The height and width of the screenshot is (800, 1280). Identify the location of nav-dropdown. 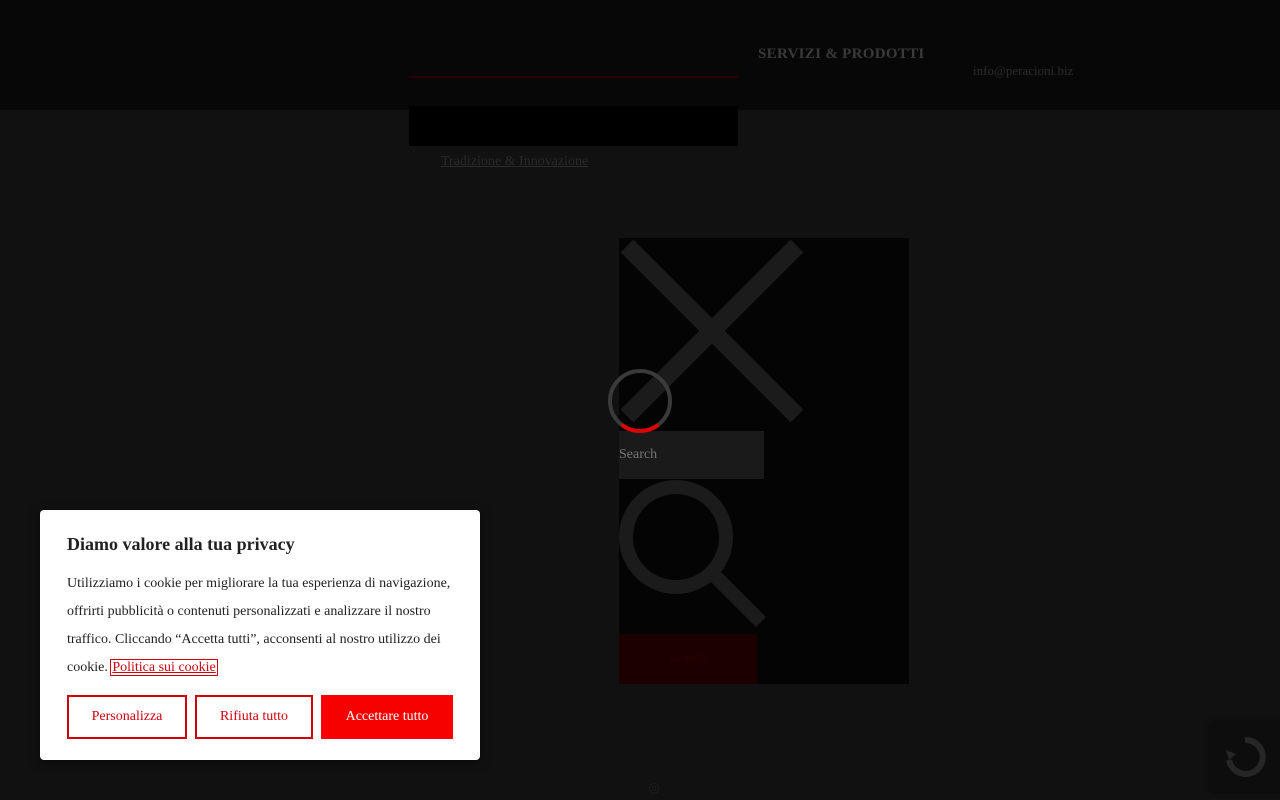
(573, 126).